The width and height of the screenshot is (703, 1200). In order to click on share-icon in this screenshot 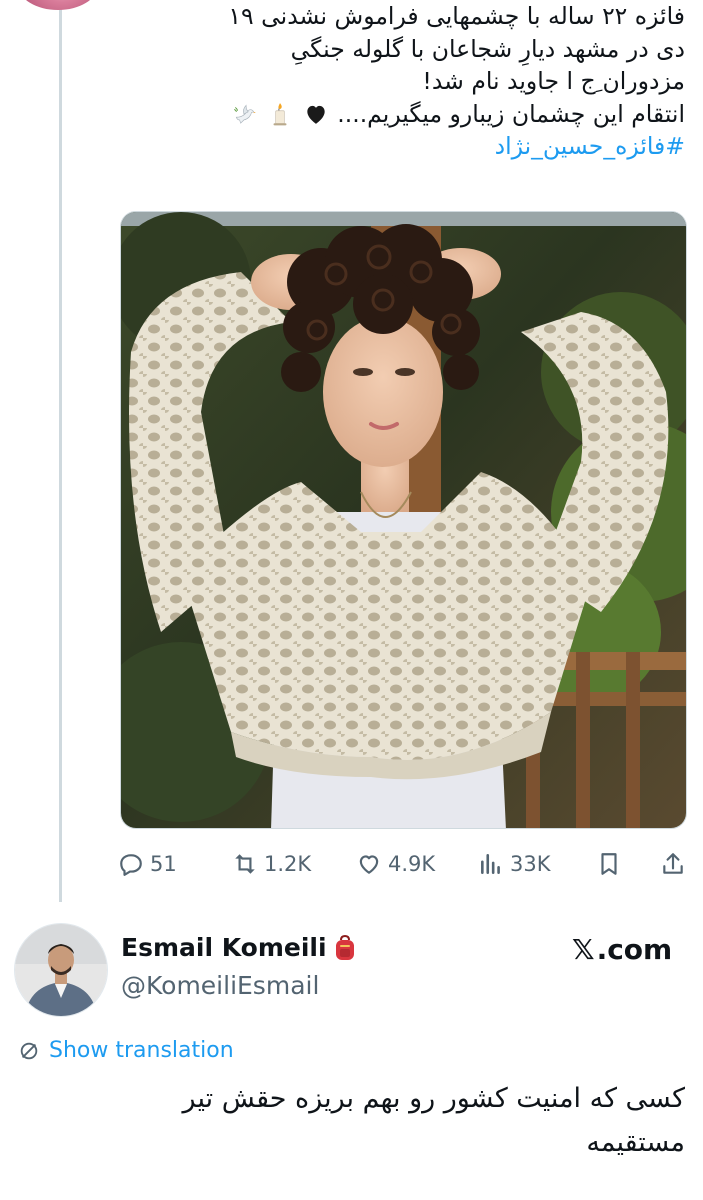, I will do `click(673, 863)`.